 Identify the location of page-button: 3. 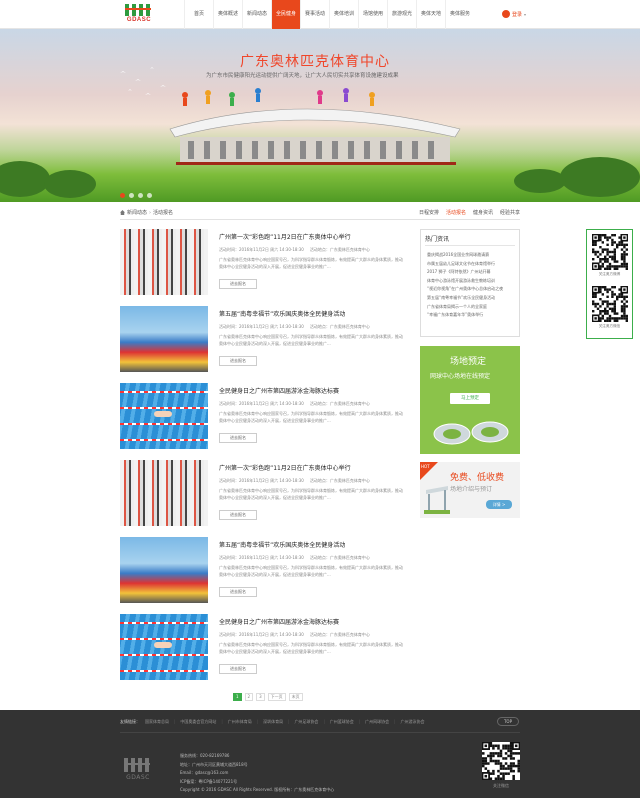
(260, 697).